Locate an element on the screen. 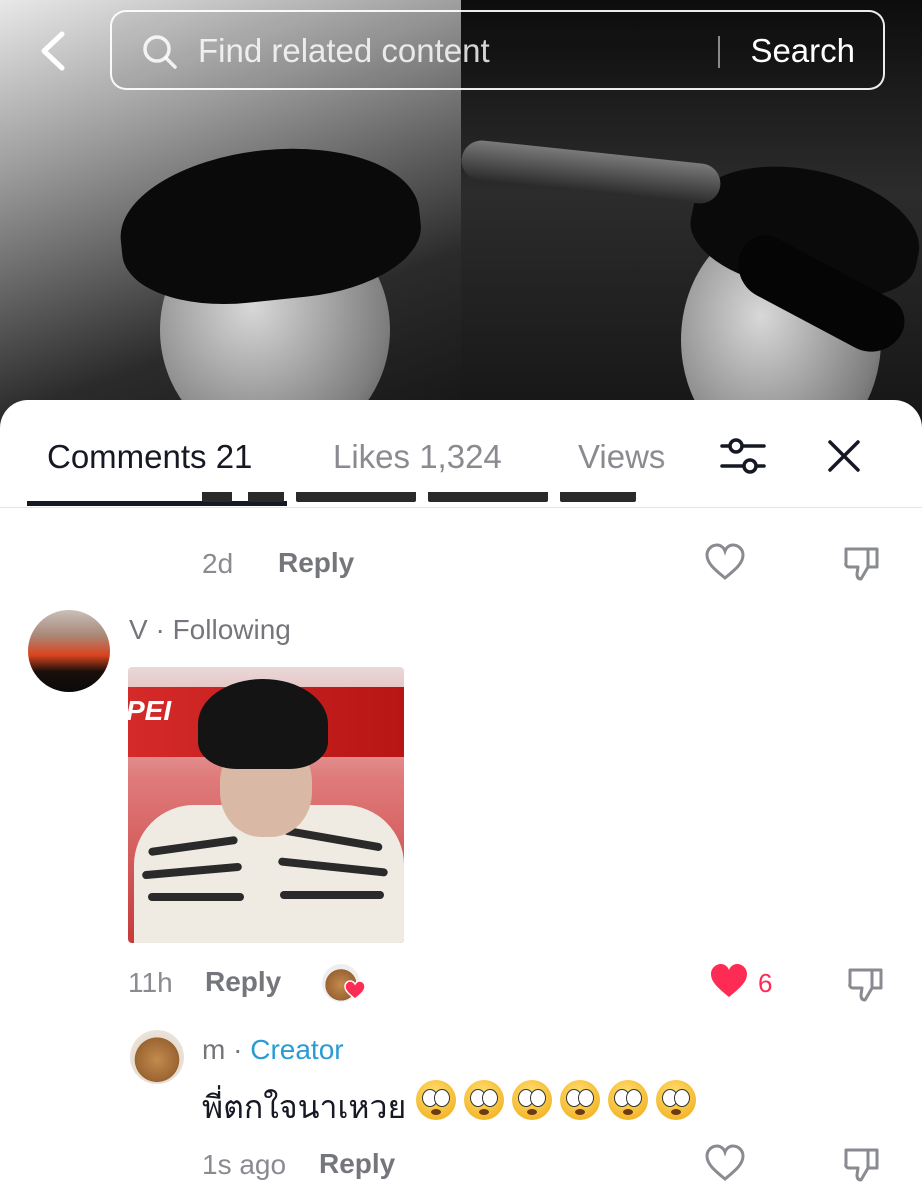 This screenshot has width=922, height=1200. search-divider is located at coordinates (719, 52).